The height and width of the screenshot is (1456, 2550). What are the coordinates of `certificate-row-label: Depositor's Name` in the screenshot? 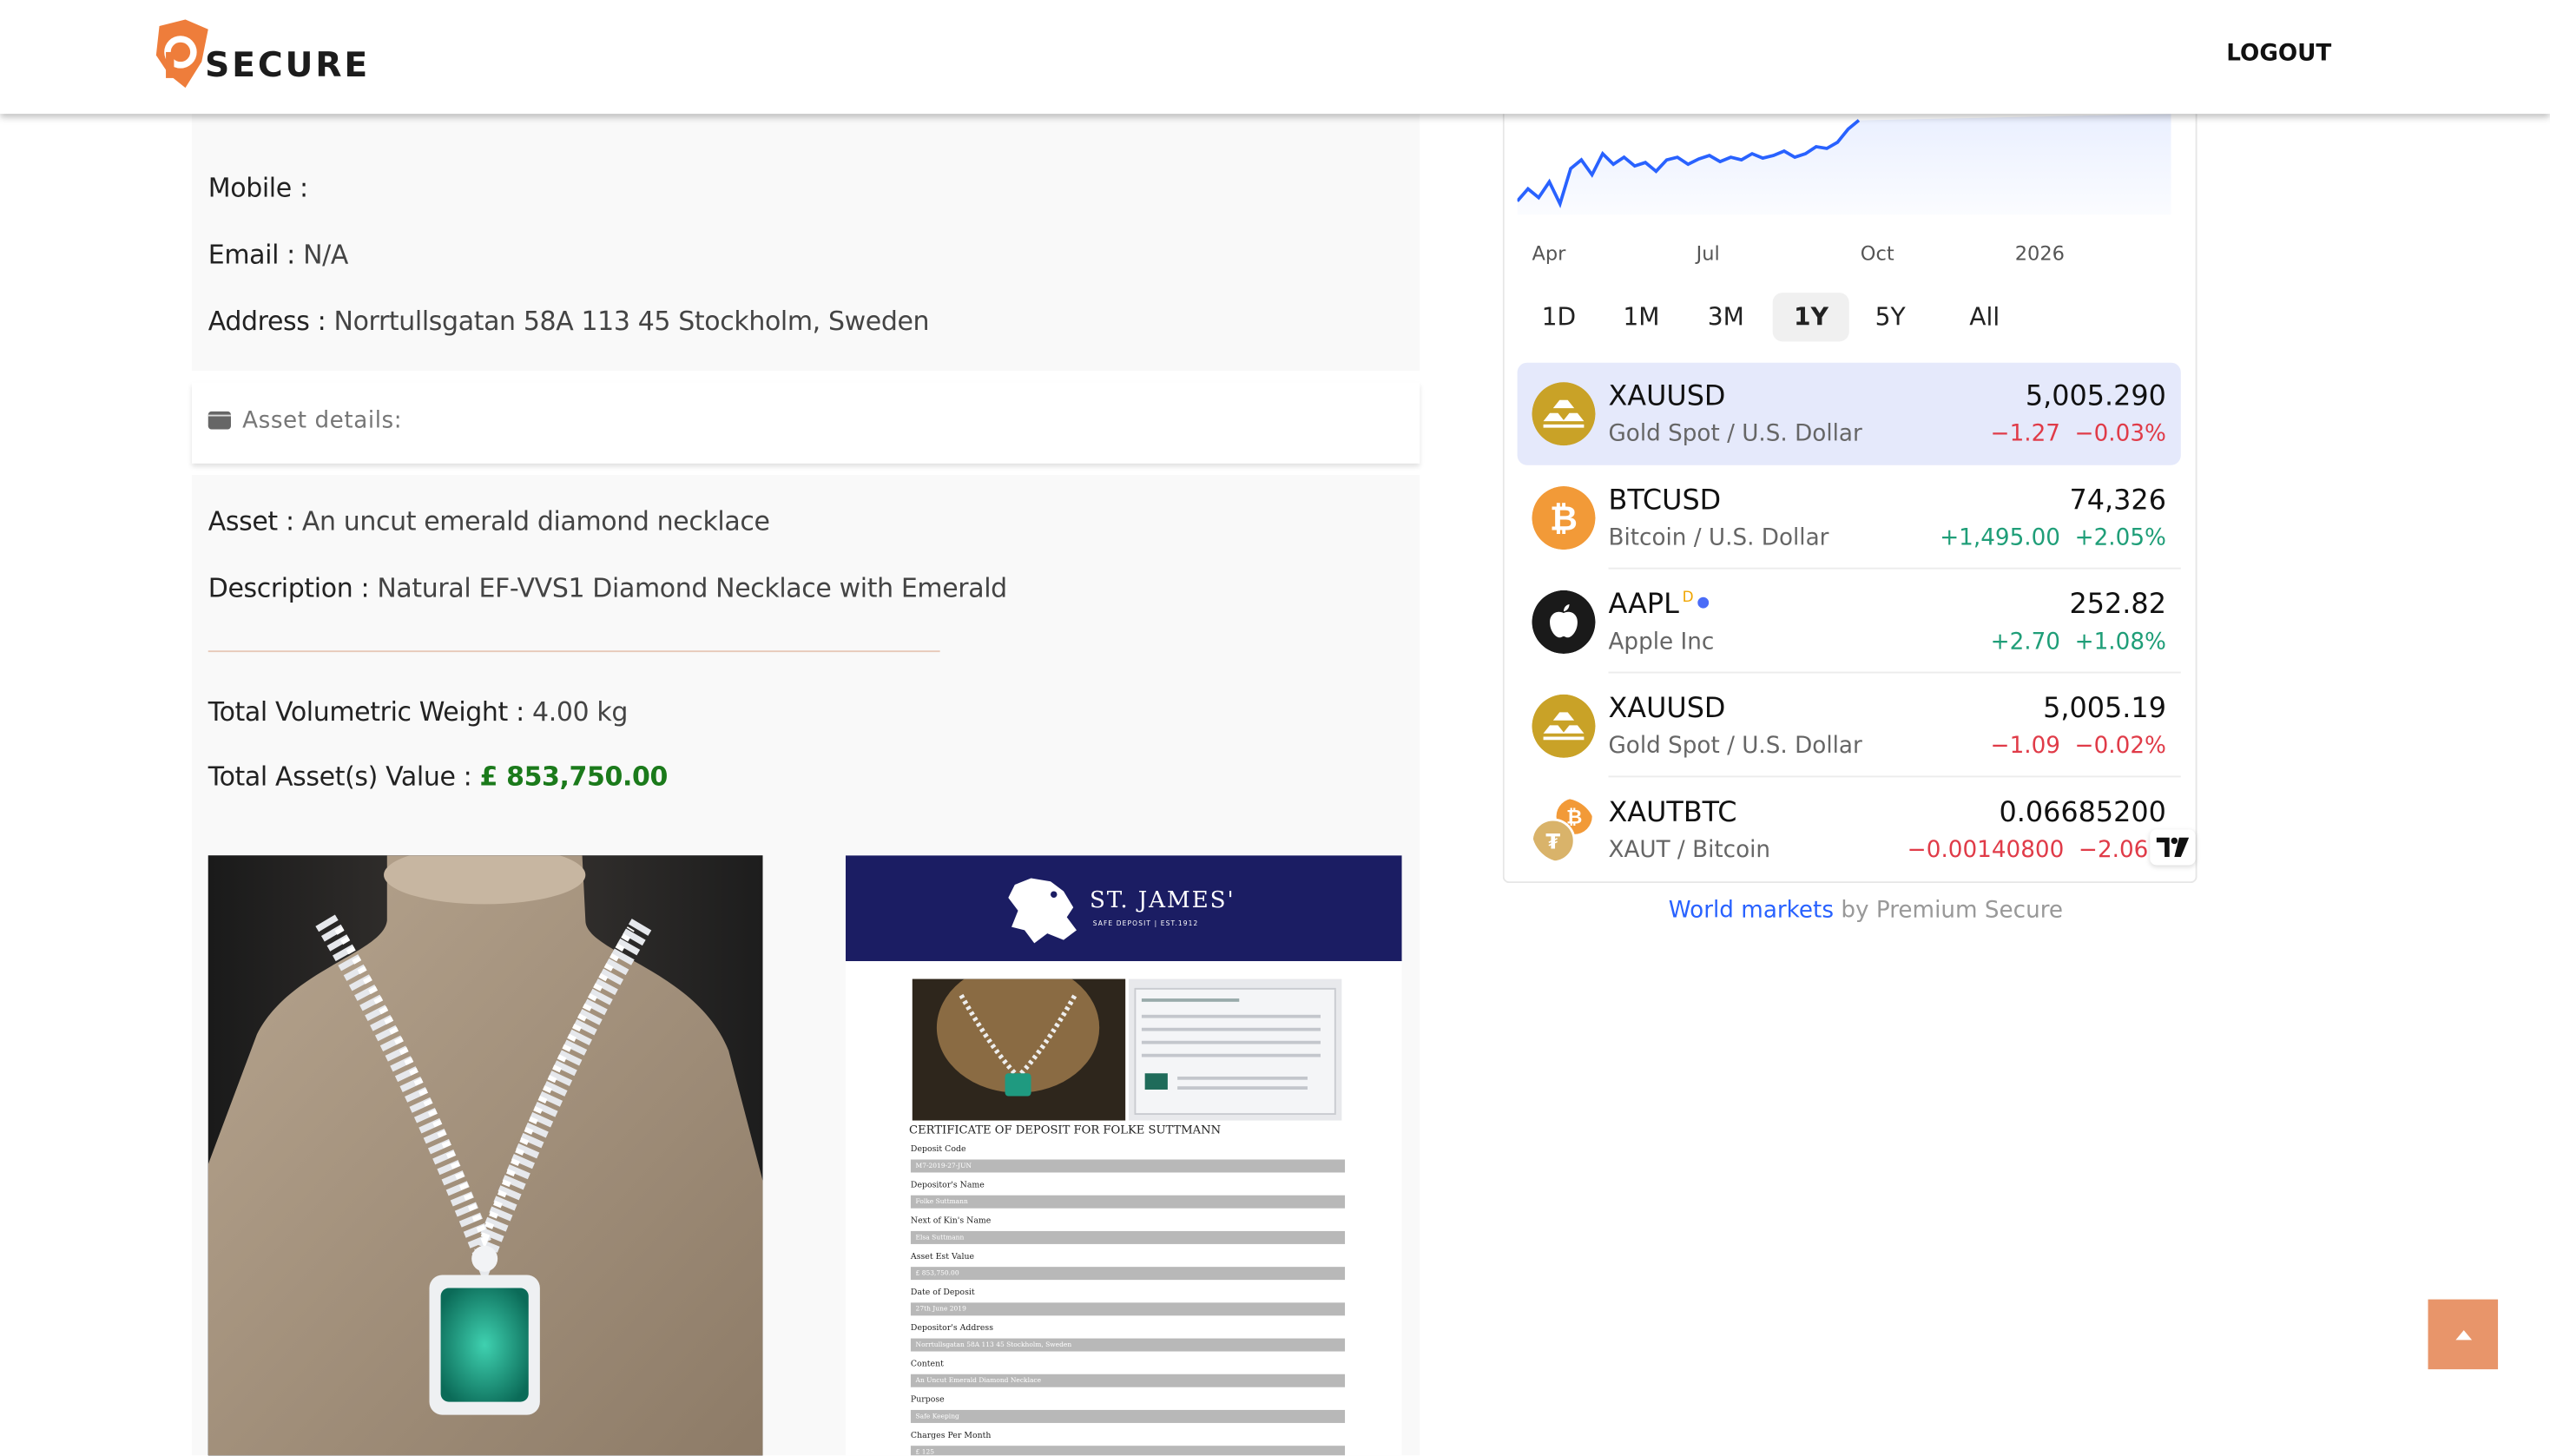 It's located at (948, 1185).